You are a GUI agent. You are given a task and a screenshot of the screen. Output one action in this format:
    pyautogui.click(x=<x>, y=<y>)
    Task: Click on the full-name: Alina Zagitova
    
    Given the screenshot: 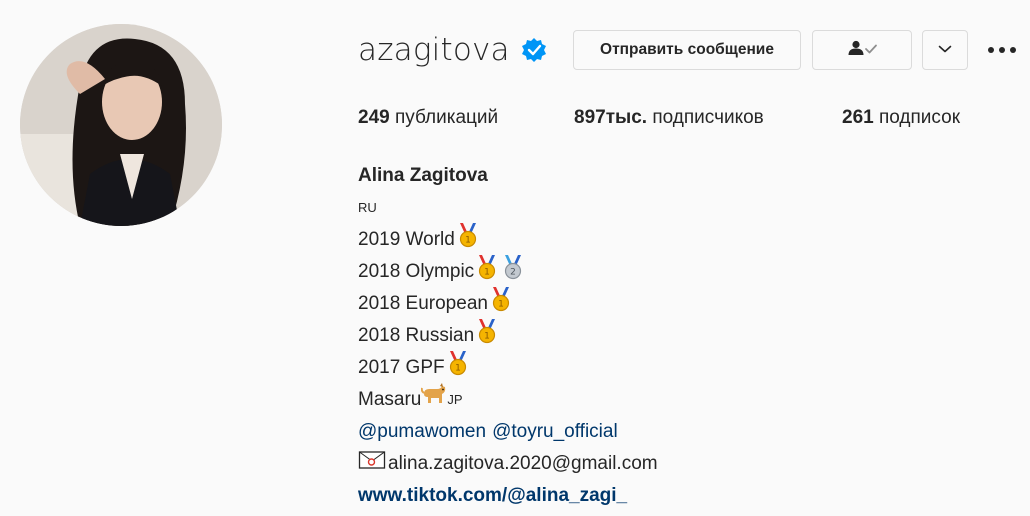 What is the action you would take?
    pyautogui.click(x=423, y=175)
    